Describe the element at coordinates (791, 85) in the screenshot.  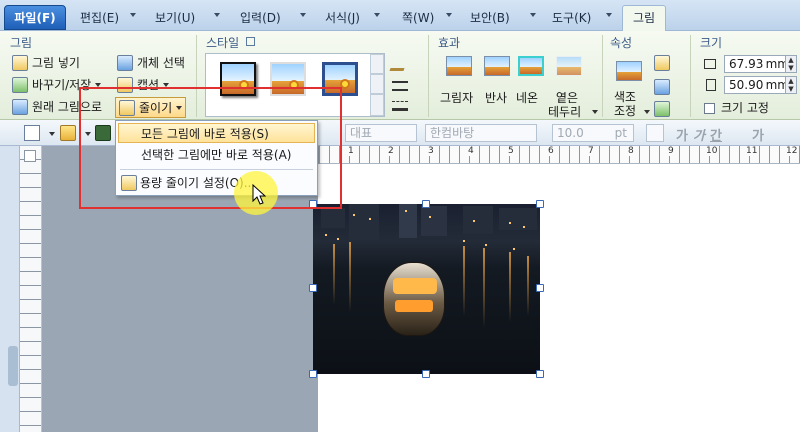
I see `height-stepper: ▲ ▼` at that location.